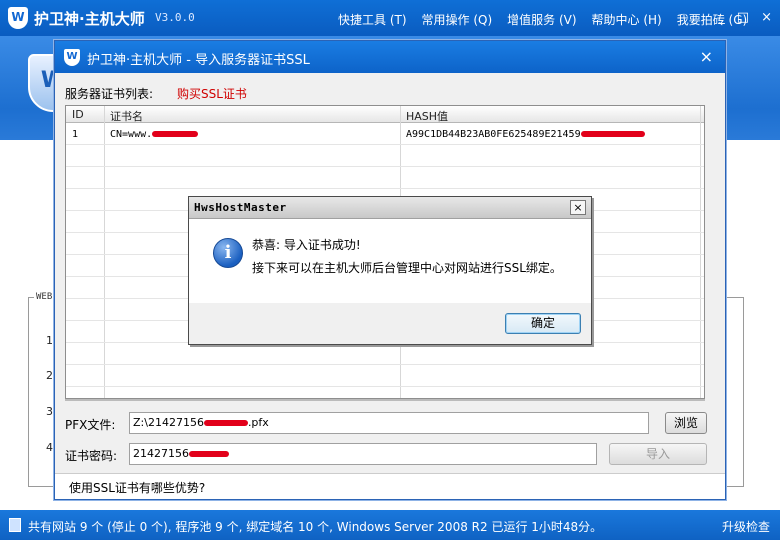 This screenshot has width=780, height=540. Describe the element at coordinates (493, 134) in the screenshot. I see `cell-hash-text: A99C1DB44B23AB0FE625489E21459` at that location.